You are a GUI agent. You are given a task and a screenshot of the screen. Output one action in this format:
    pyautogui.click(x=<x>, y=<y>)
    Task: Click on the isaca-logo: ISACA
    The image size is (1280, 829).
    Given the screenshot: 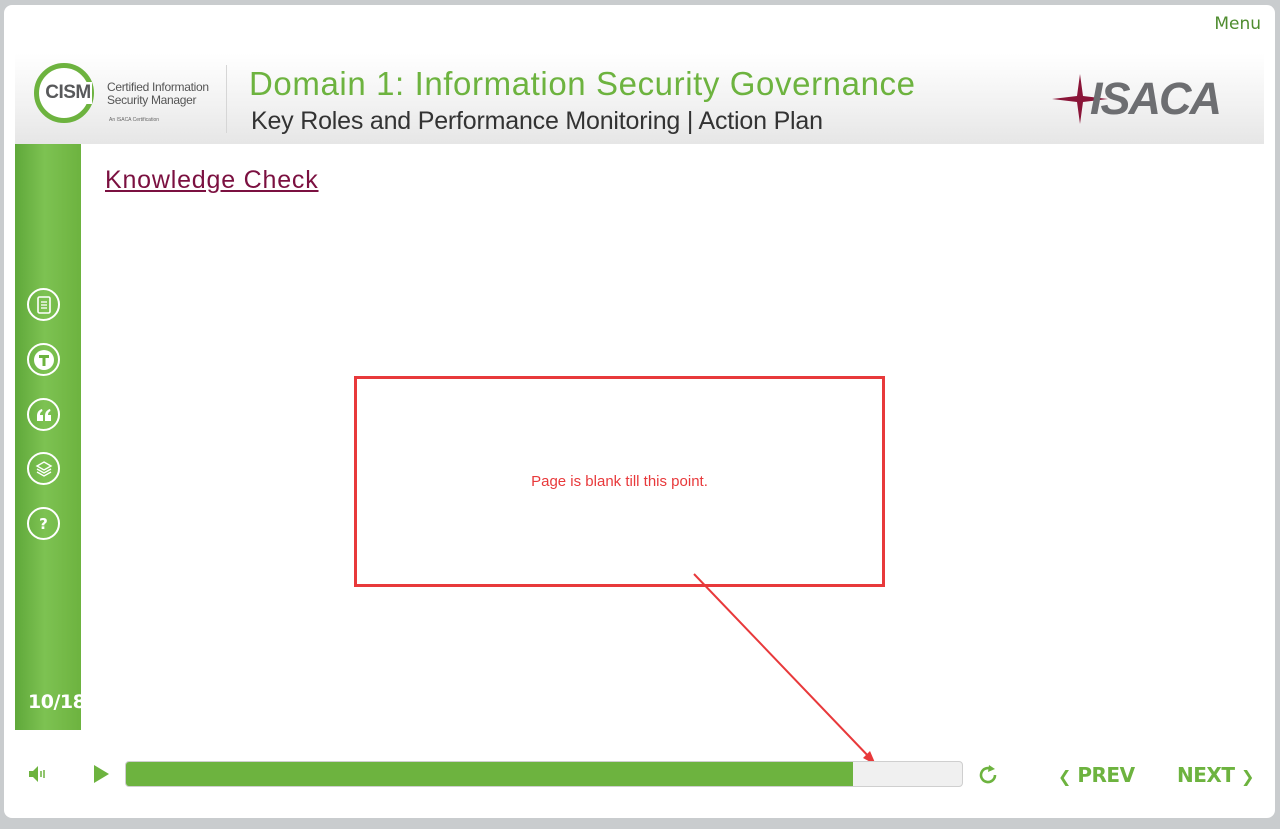 What is the action you would take?
    pyautogui.click(x=1140, y=99)
    